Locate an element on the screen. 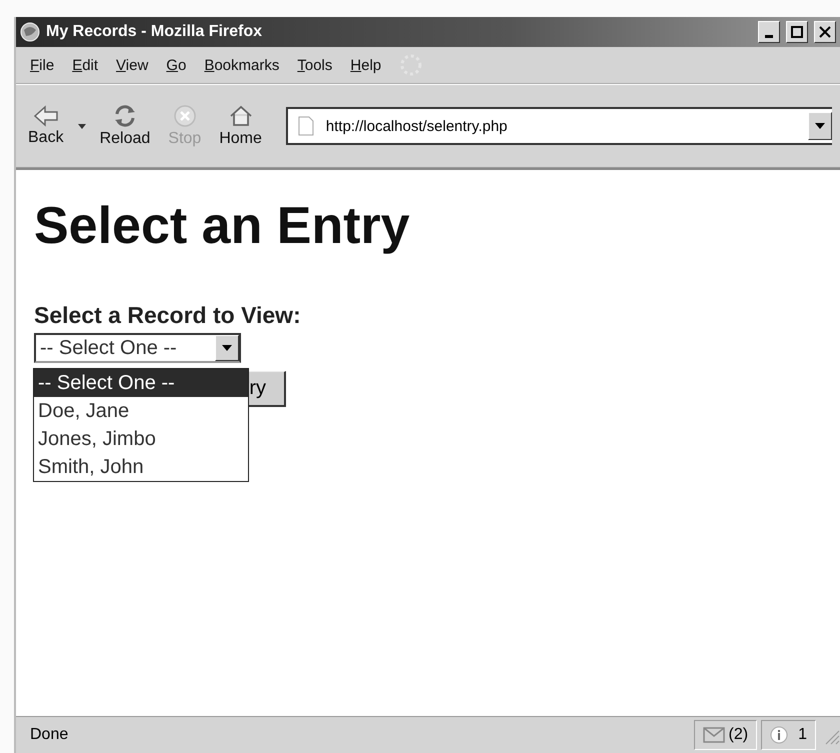  mail-panel: (2) is located at coordinates (726, 735).